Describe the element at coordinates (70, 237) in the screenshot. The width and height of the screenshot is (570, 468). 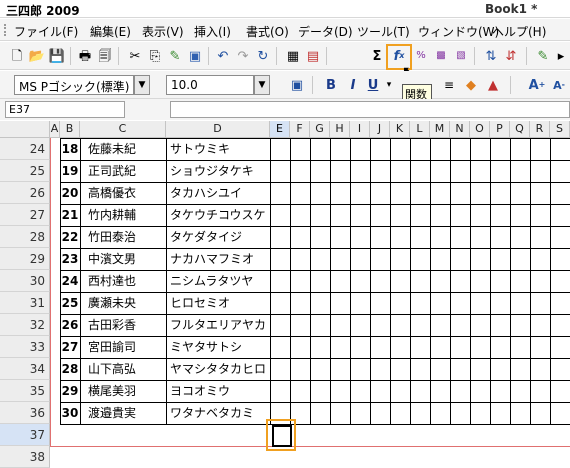
I see `cell-number: 22` at that location.